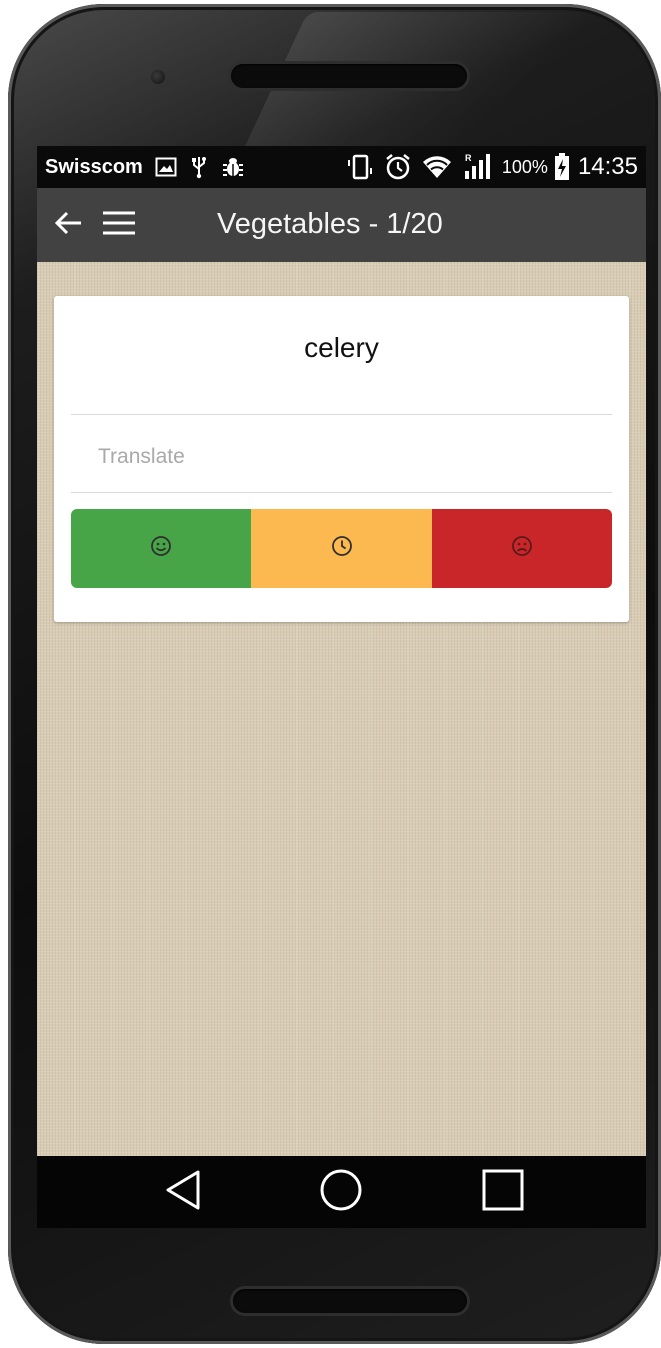 Image resolution: width=661 pixels, height=1348 pixels. What do you see at coordinates (477, 167) in the screenshot?
I see `signal-icon: R` at bounding box center [477, 167].